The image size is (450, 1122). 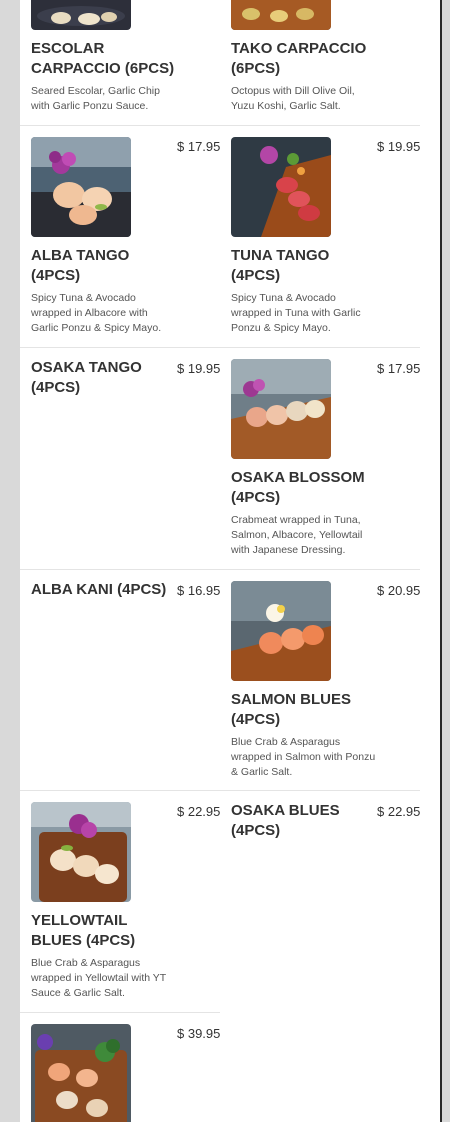 I want to click on price-clip: $ 39.95, so click(x=120, y=1067).